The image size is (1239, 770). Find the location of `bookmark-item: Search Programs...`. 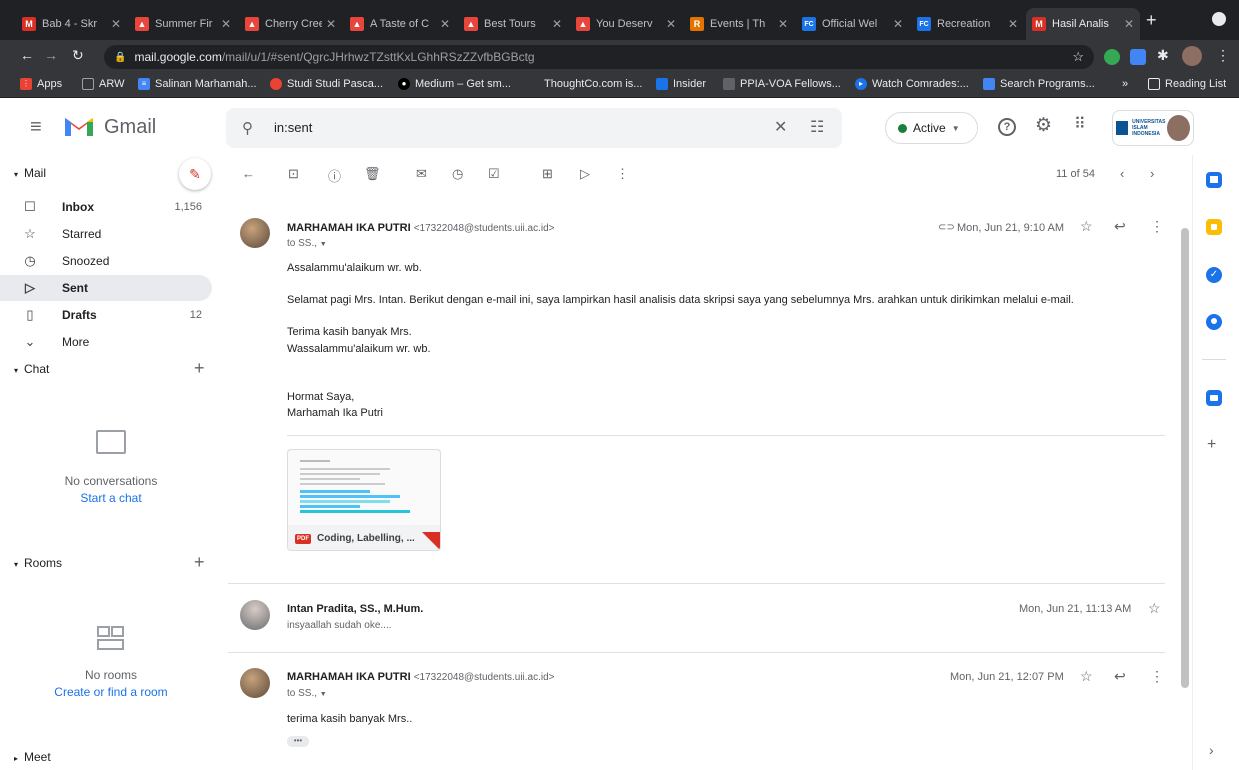

bookmark-item: Search Programs... is located at coordinates (1039, 84).